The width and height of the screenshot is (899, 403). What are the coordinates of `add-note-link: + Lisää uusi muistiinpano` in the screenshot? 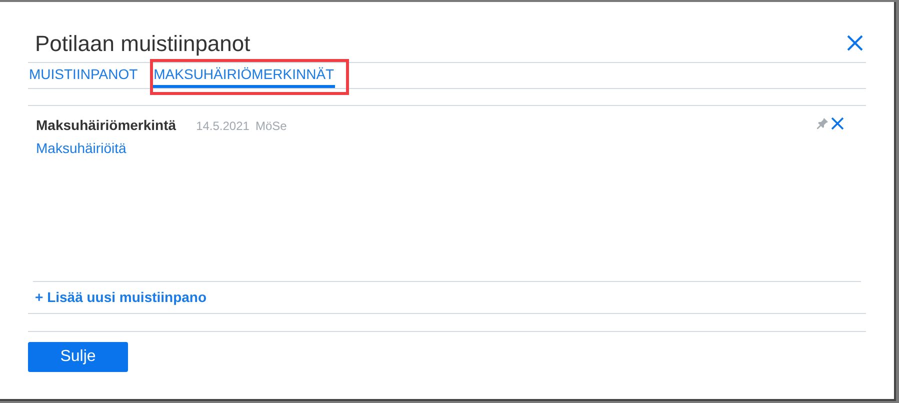 It's located at (121, 297).